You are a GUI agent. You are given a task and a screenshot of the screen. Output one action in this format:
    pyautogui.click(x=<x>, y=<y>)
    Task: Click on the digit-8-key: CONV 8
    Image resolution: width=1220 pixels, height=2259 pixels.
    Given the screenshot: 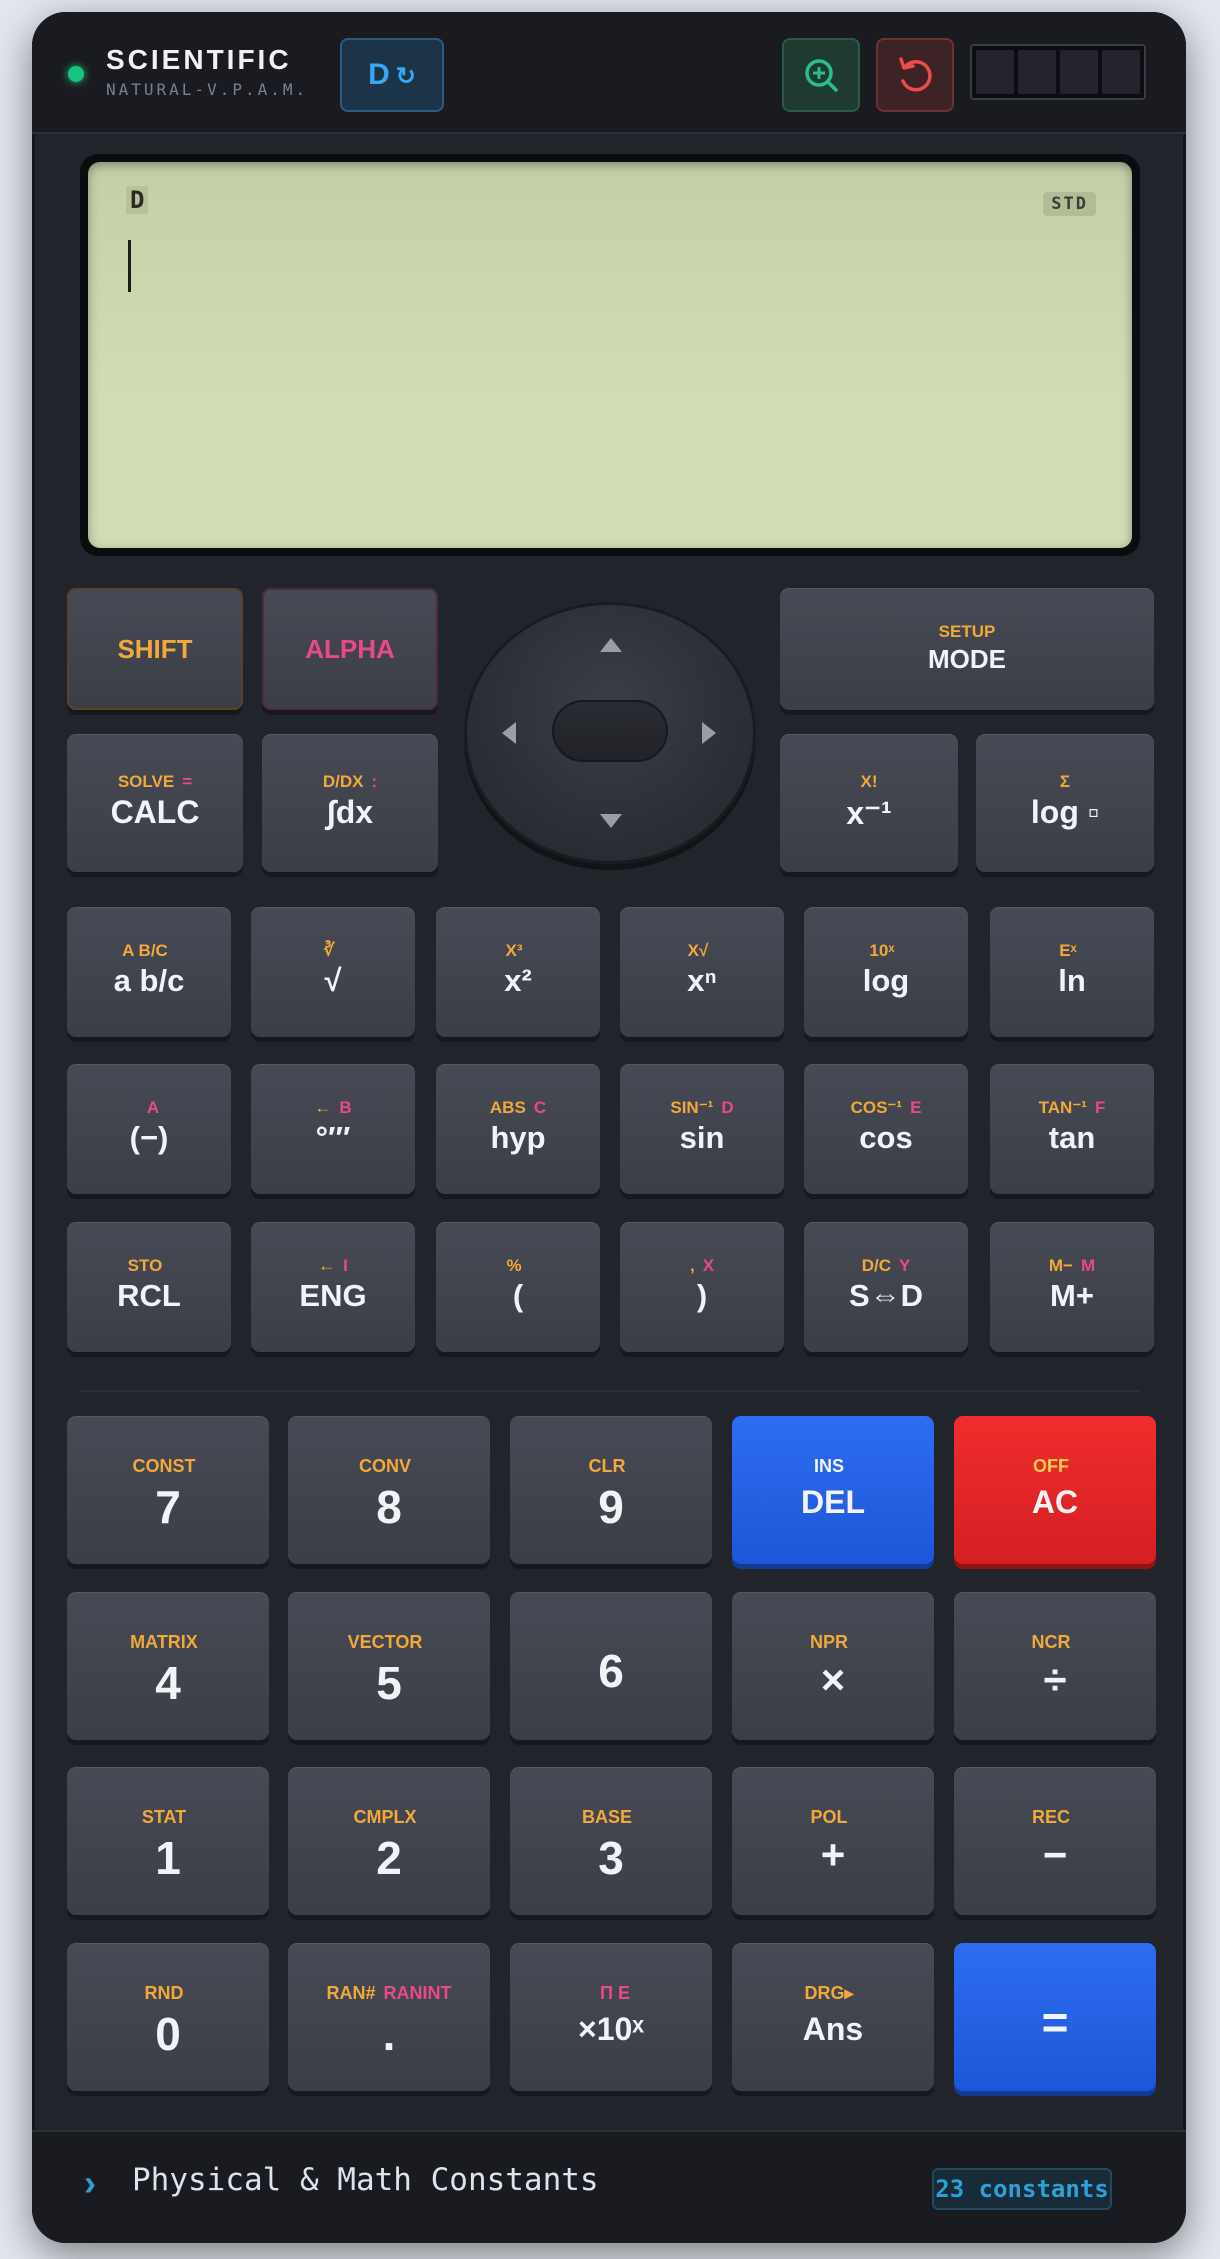 What is the action you would take?
    pyautogui.click(x=389, y=1490)
    